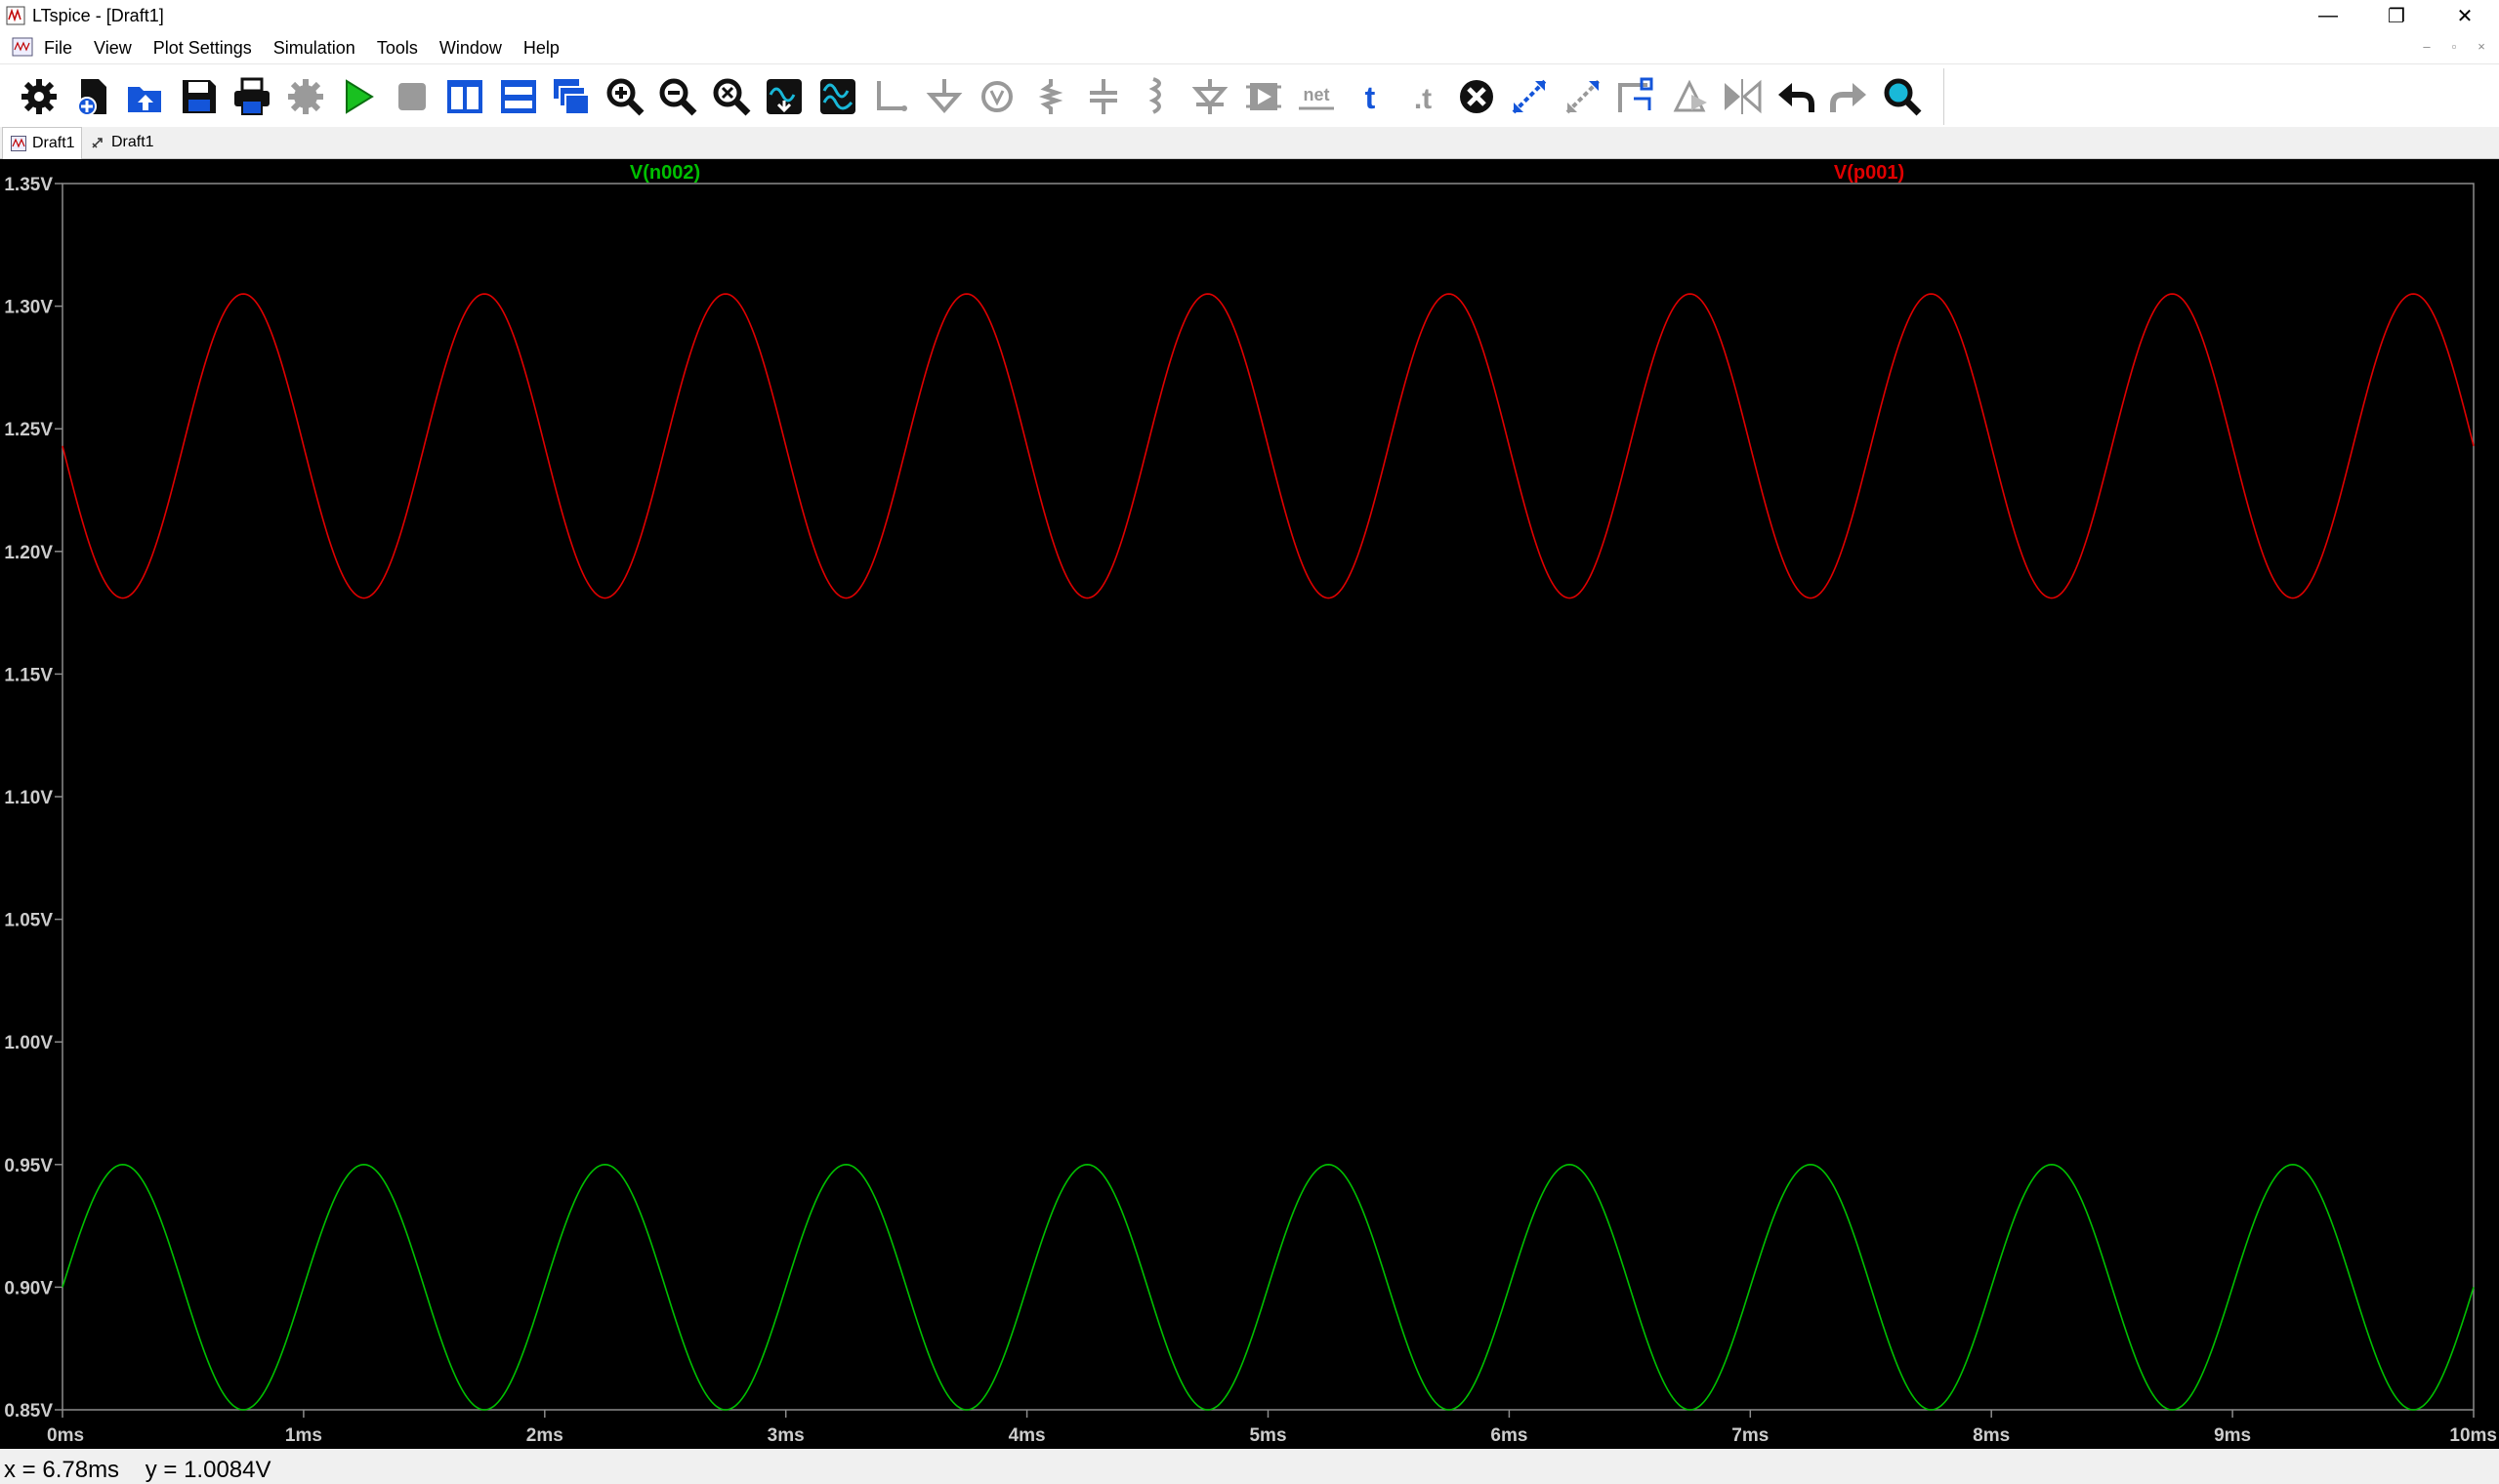 The image size is (2499, 1484). What do you see at coordinates (1423, 99) in the screenshot?
I see `directive-tool-glyph: .t` at bounding box center [1423, 99].